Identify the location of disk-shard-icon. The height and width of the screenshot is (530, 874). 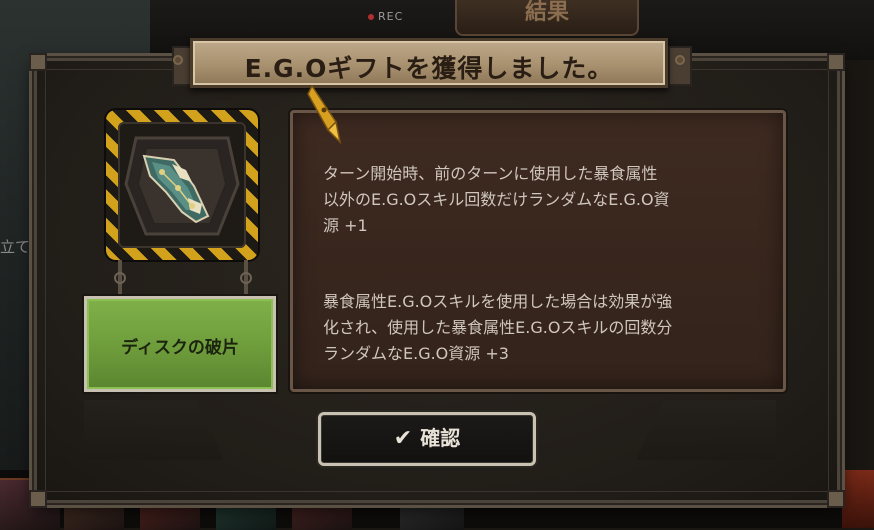
(182, 186).